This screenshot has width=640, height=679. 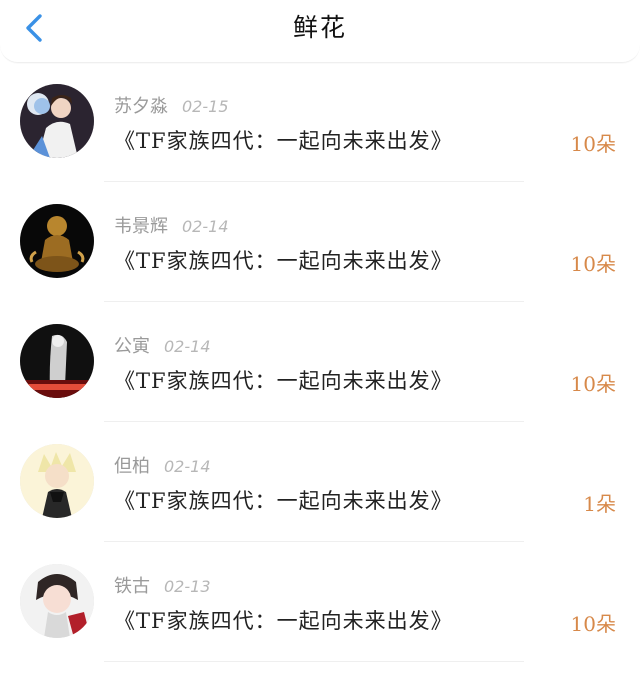 I want to click on page-title: 鲜花, so click(x=319, y=27).